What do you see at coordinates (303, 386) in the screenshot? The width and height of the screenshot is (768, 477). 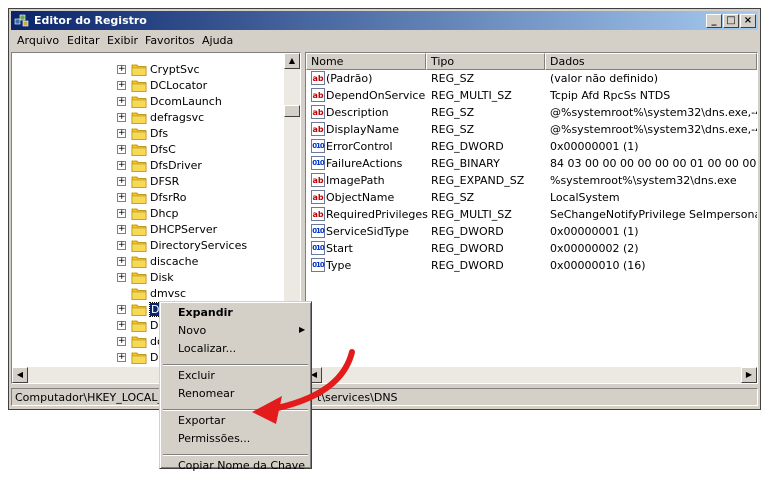 I see `annotation-arrow-icon` at bounding box center [303, 386].